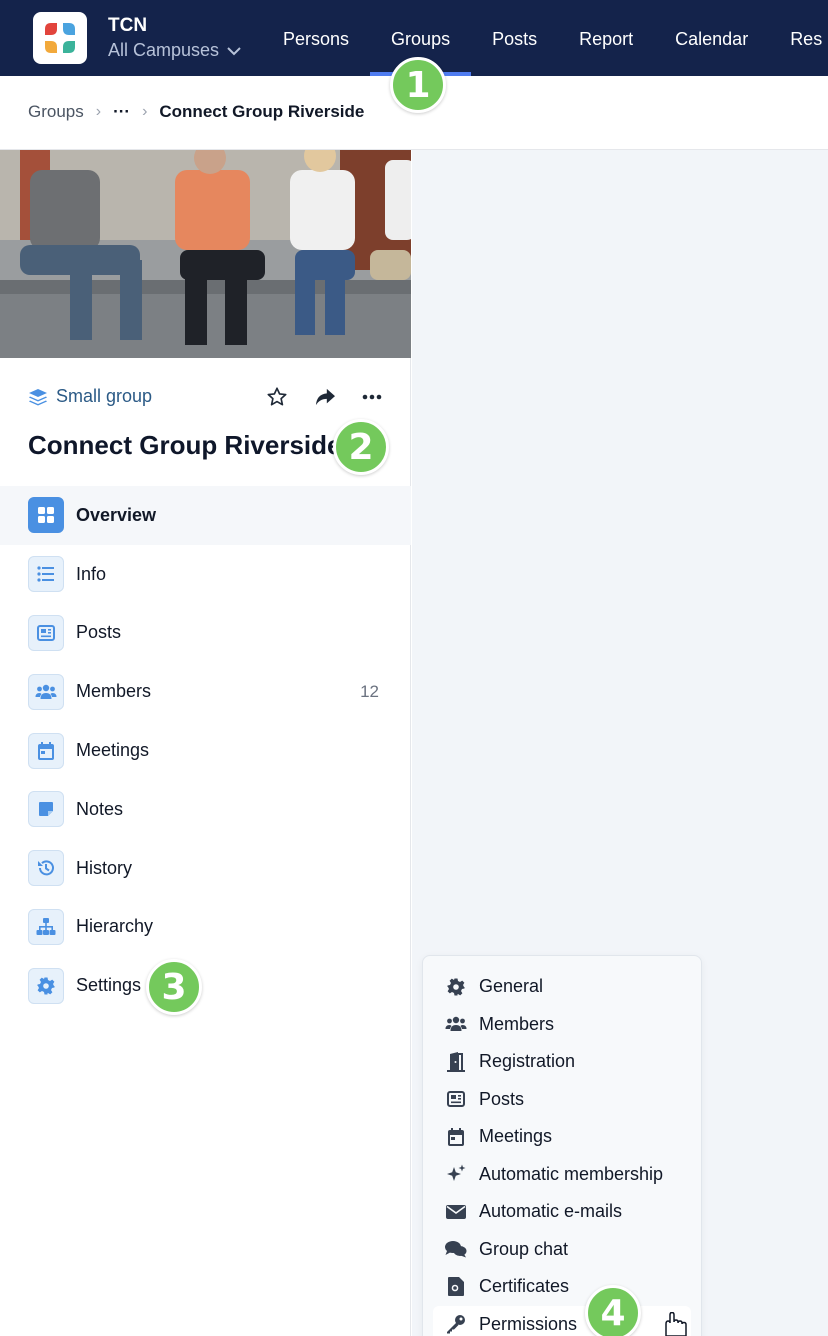 This screenshot has width=828, height=1336. Describe the element at coordinates (563, 1100) in the screenshot. I see `settings-posts: Posts` at that location.